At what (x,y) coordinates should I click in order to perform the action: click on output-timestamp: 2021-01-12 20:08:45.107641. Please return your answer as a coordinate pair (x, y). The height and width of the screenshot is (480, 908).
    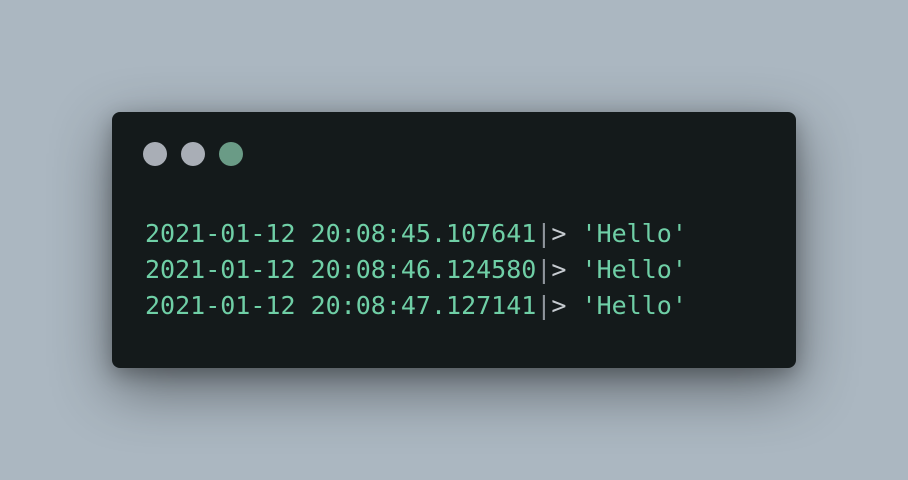
    Looking at the image, I should click on (341, 233).